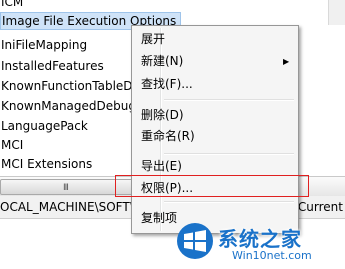  What do you see at coordinates (215, 115) in the screenshot?
I see `menu-item-delete: 删除(D)` at bounding box center [215, 115].